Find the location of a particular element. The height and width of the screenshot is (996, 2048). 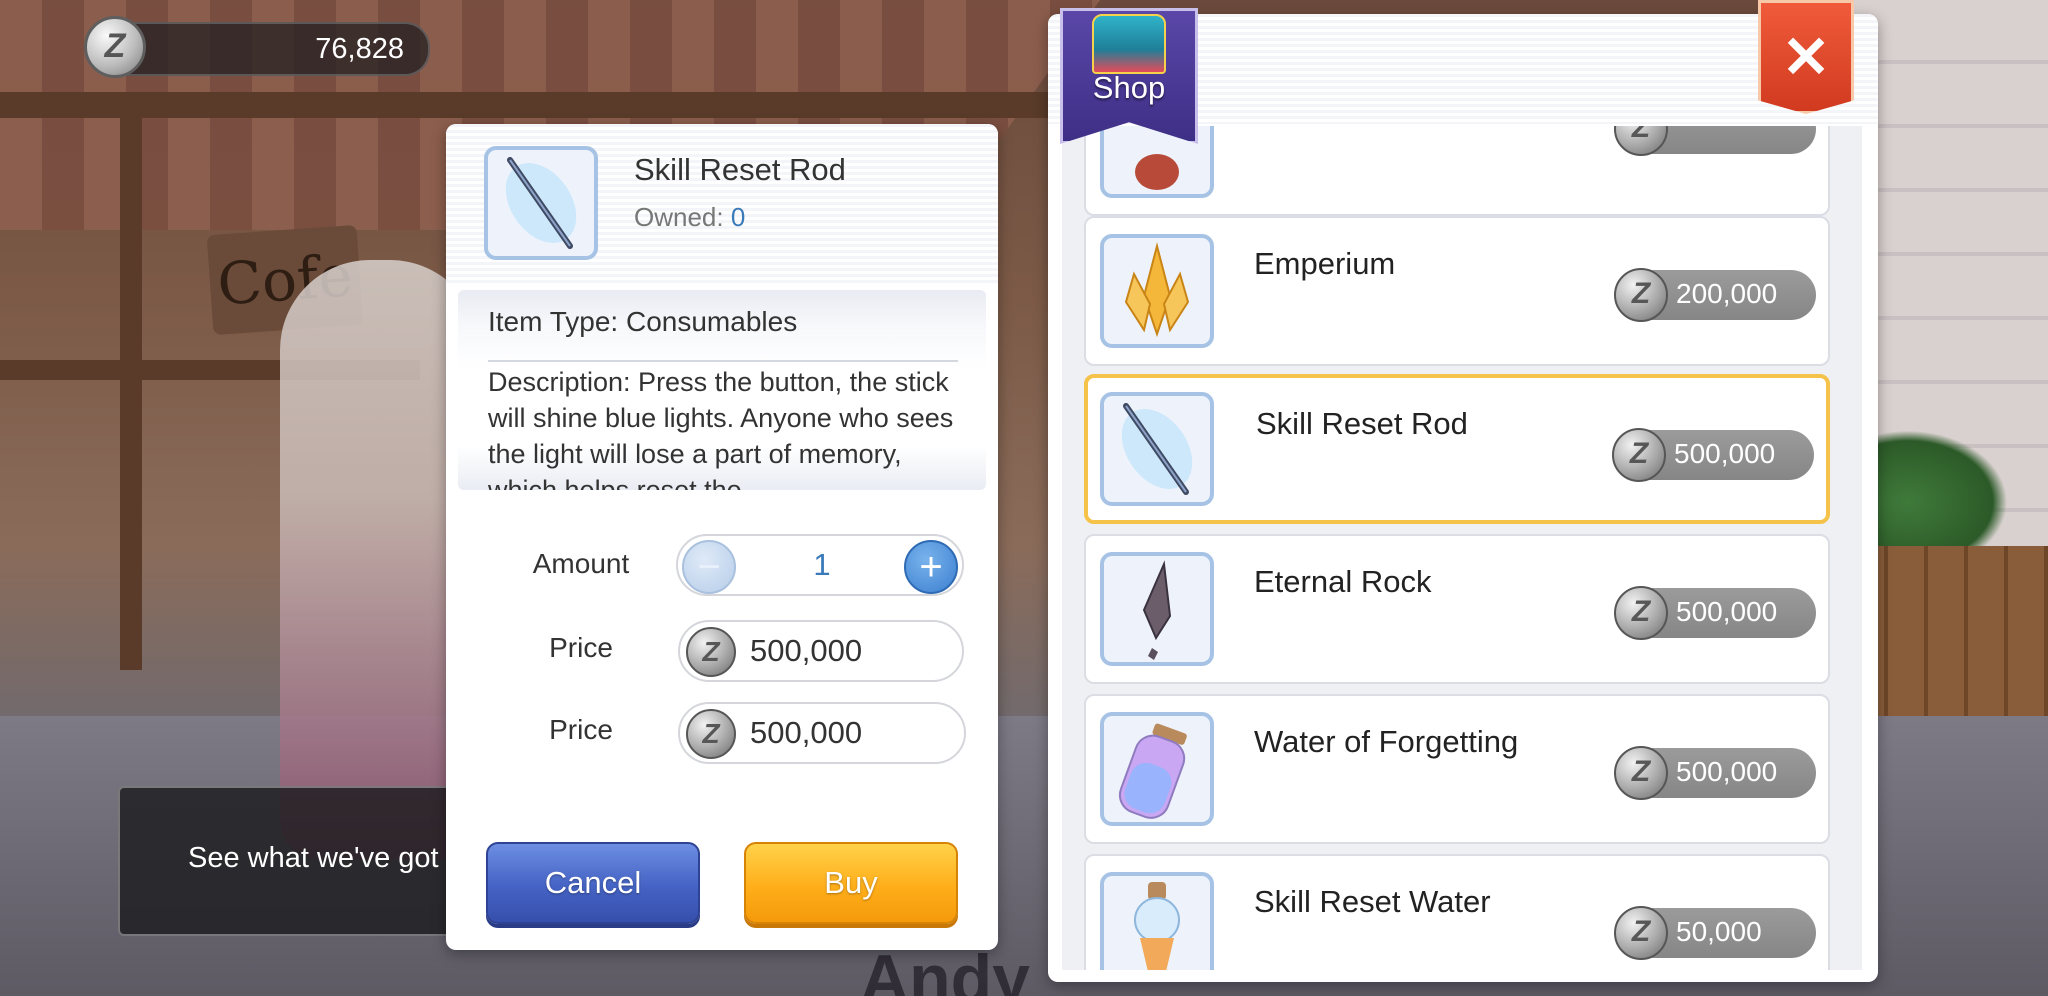

quantity-value: 1 is located at coordinates (822, 564).